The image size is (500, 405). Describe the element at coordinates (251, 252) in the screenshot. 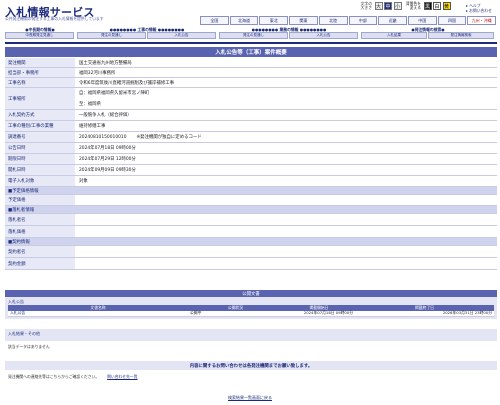

I see `detail-row: 契約者名` at that location.